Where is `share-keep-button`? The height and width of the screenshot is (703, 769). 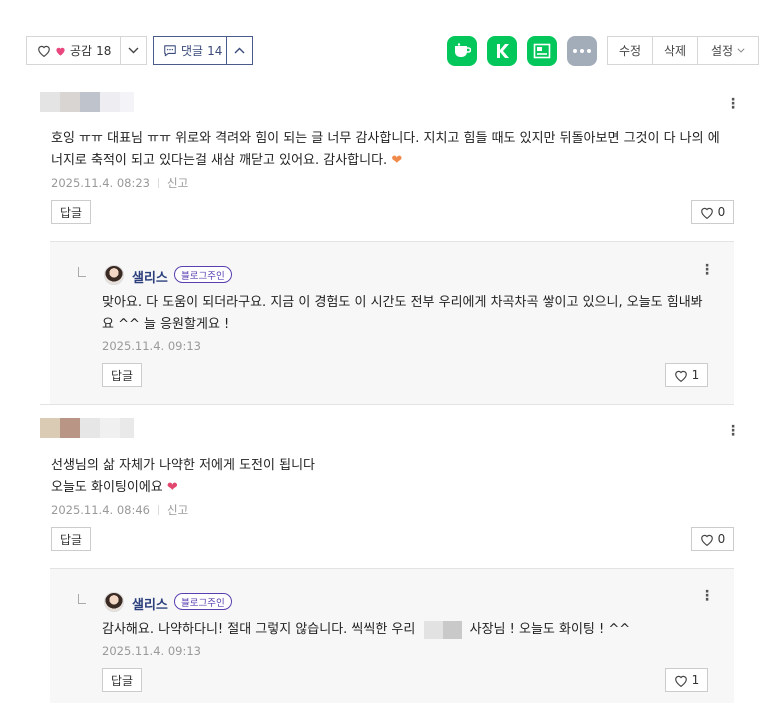 share-keep-button is located at coordinates (502, 51).